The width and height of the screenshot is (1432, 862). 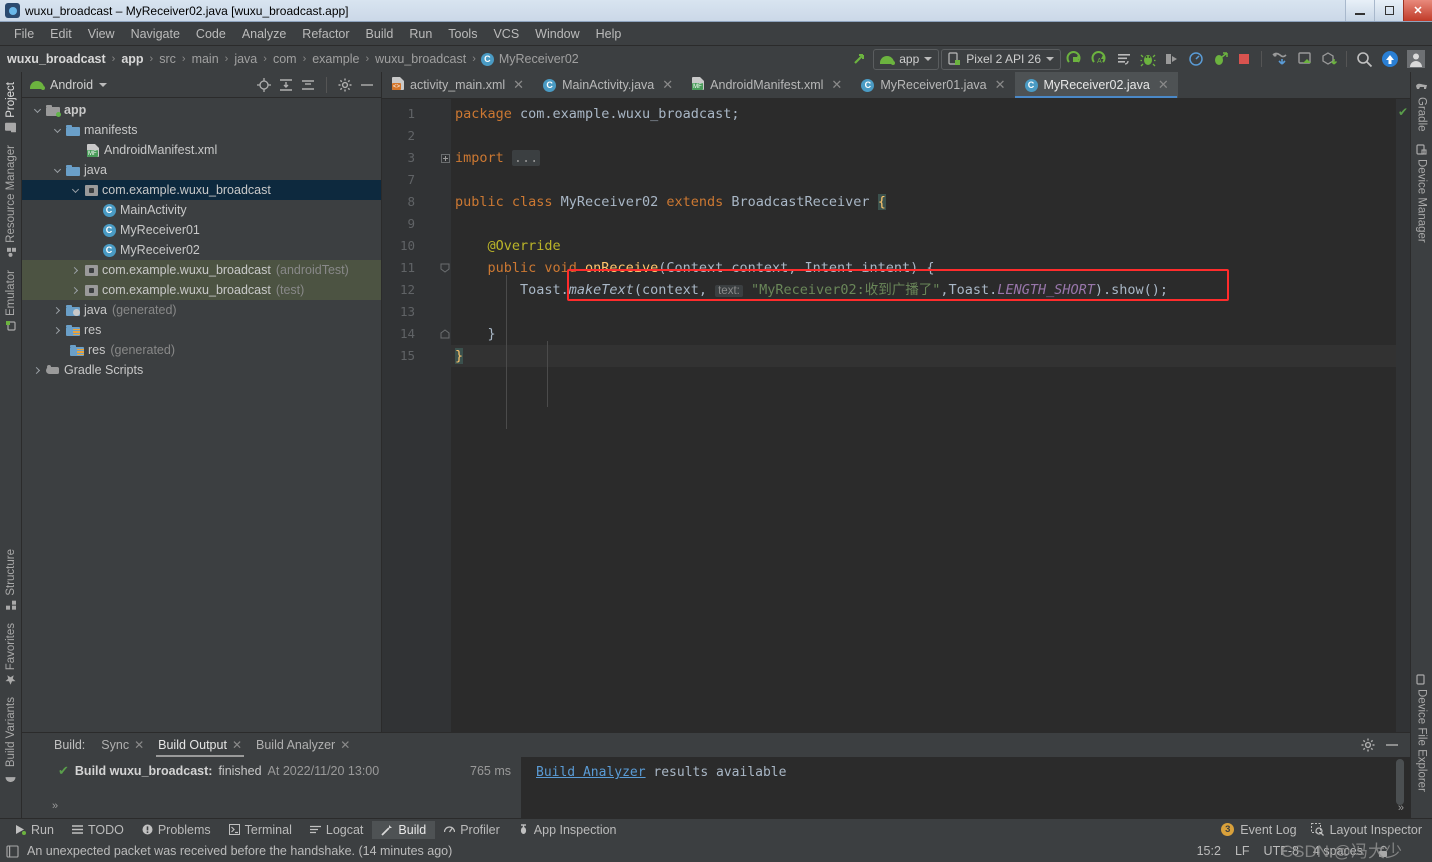 I want to click on search-icon, so click(x=1364, y=59).